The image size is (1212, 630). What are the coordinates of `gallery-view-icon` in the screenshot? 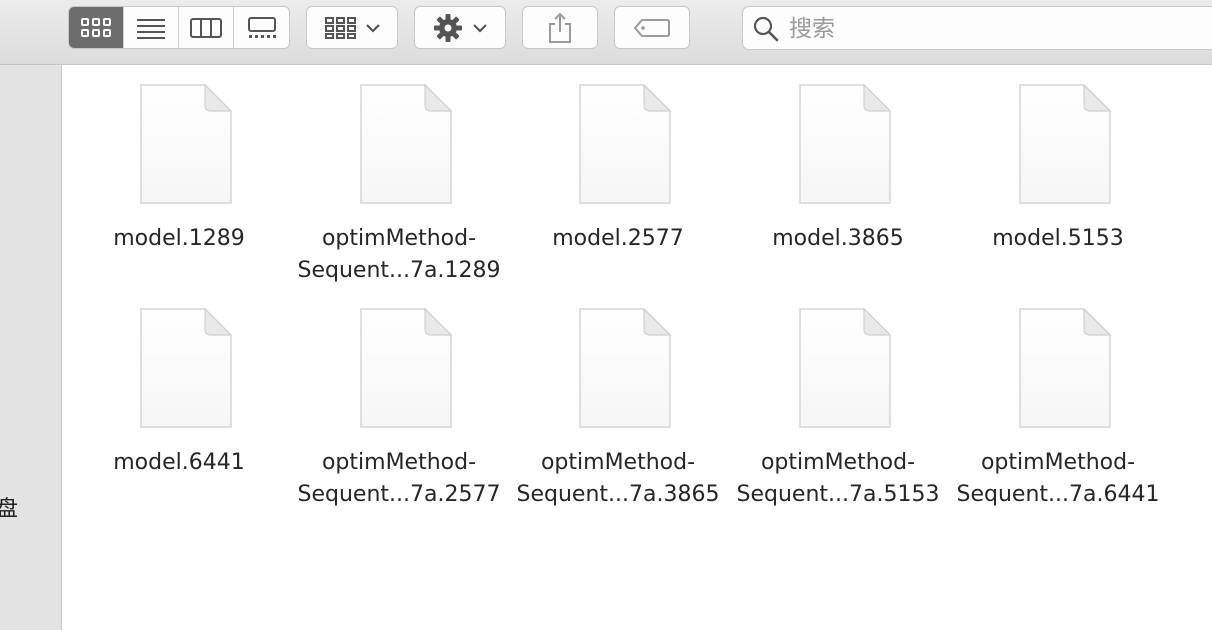 It's located at (261, 27).